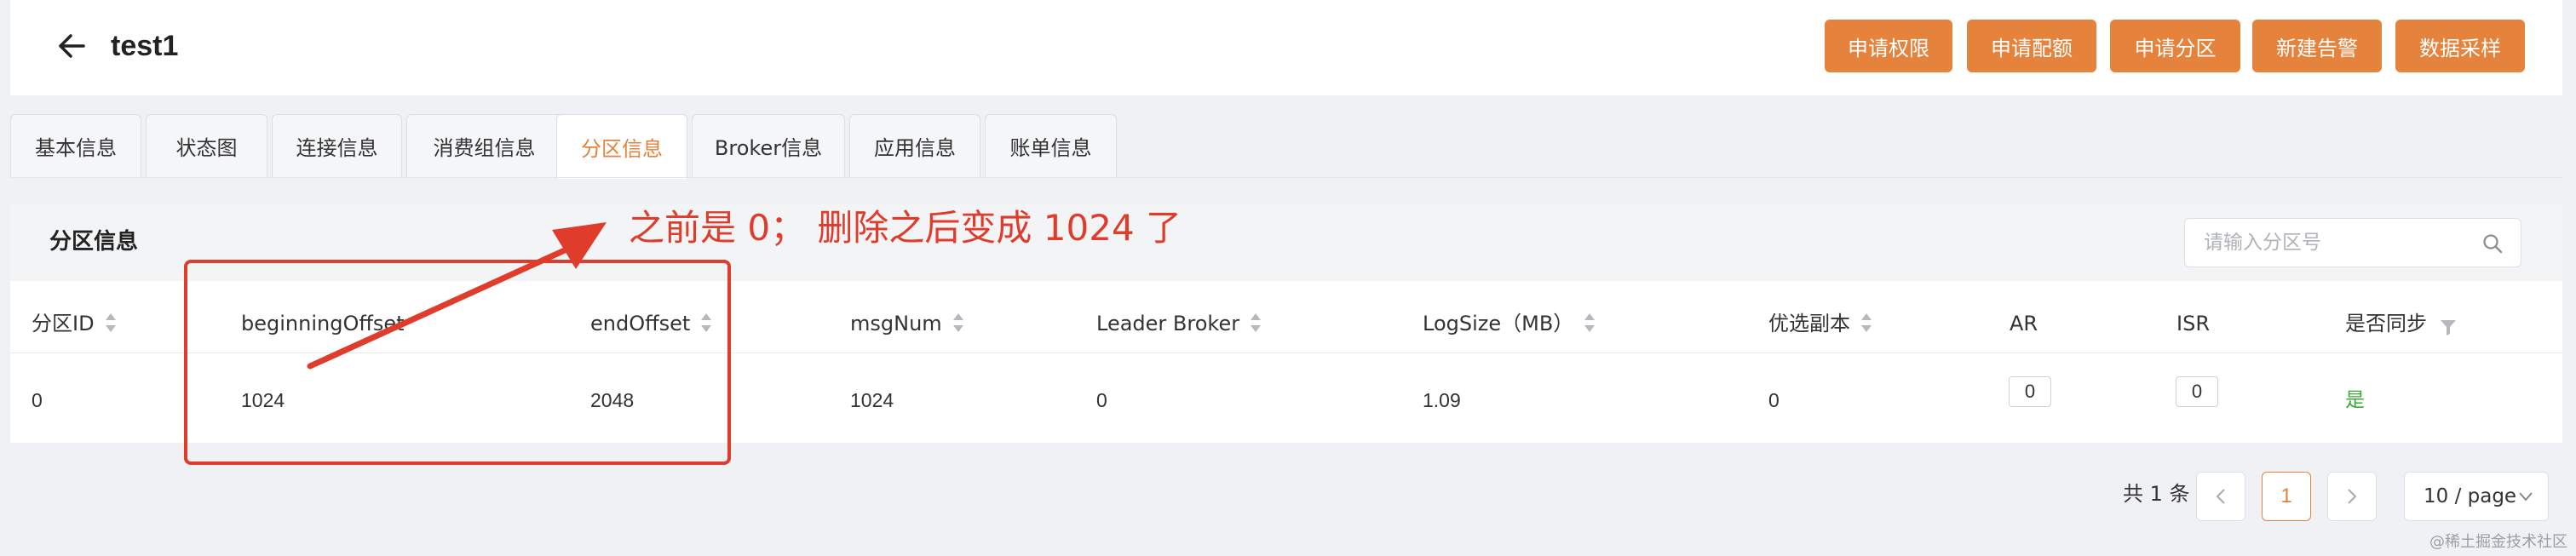 The width and height of the screenshot is (2576, 556). Describe the element at coordinates (1168, 324) in the screenshot. I see `column-header-label: Leader Broker` at that location.